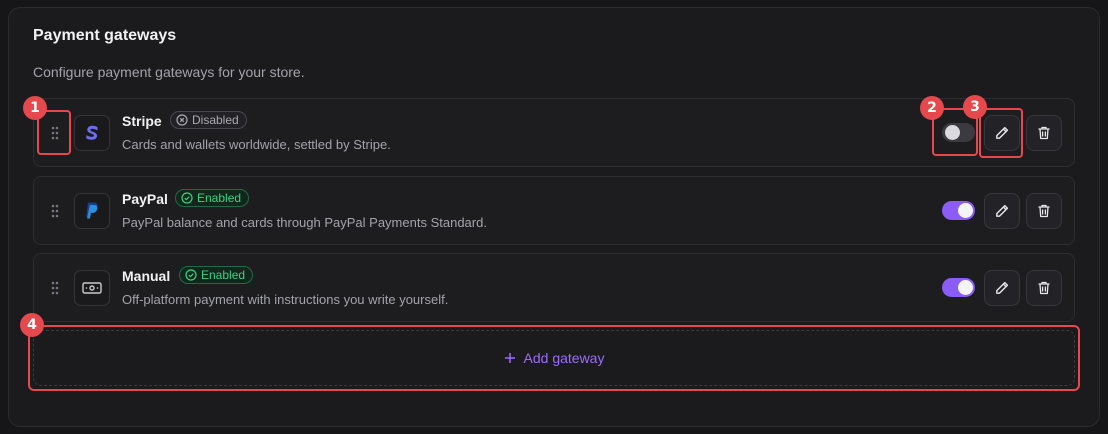 This screenshot has width=1108, height=434. I want to click on status-badge-label: Disabled, so click(215, 120).